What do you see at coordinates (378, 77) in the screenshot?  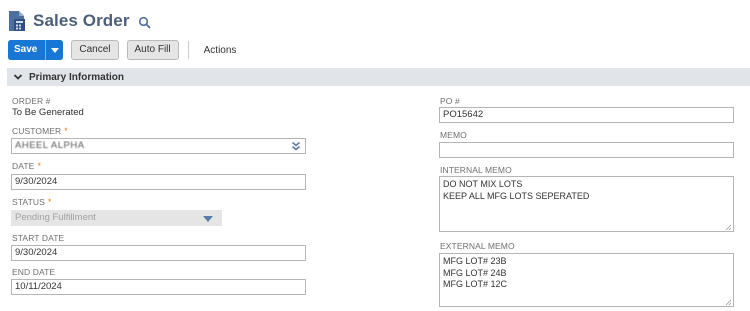 I see `primary-information-section-header: Primary Information` at bounding box center [378, 77].